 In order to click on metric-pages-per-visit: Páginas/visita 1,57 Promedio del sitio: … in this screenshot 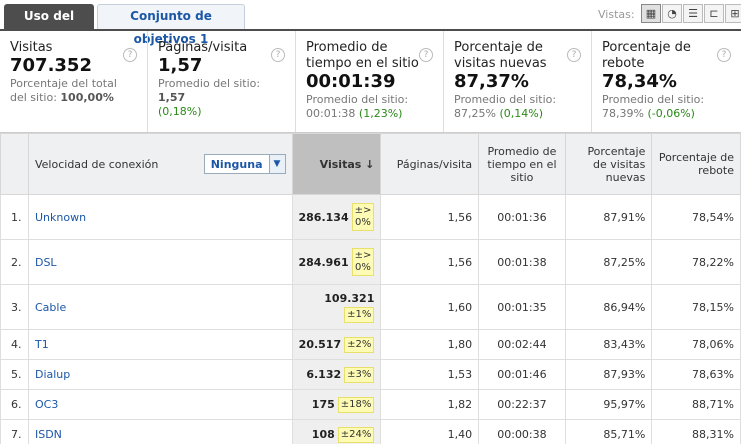, I will do `click(222, 81)`.